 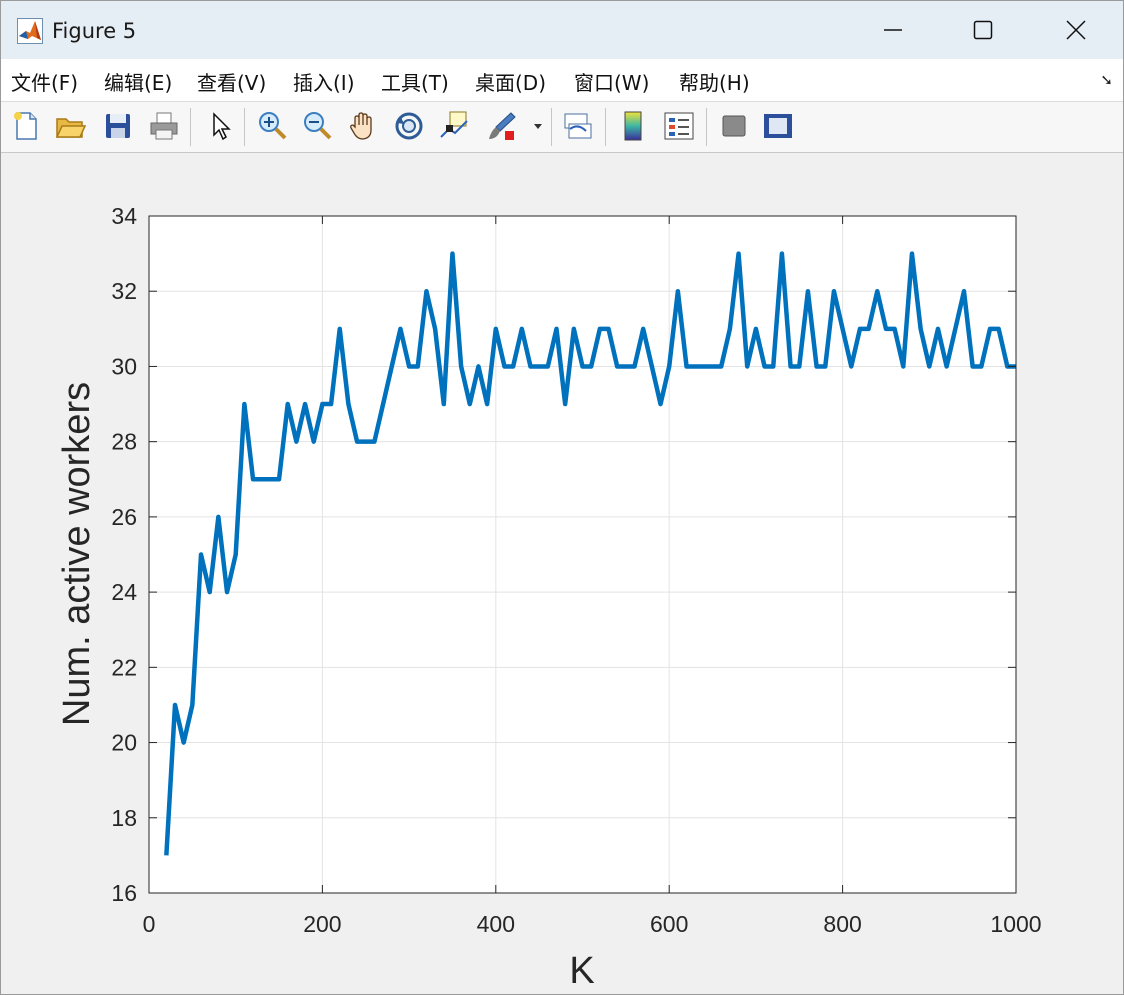 What do you see at coordinates (454, 126) in the screenshot?
I see `data-cursor-icon` at bounding box center [454, 126].